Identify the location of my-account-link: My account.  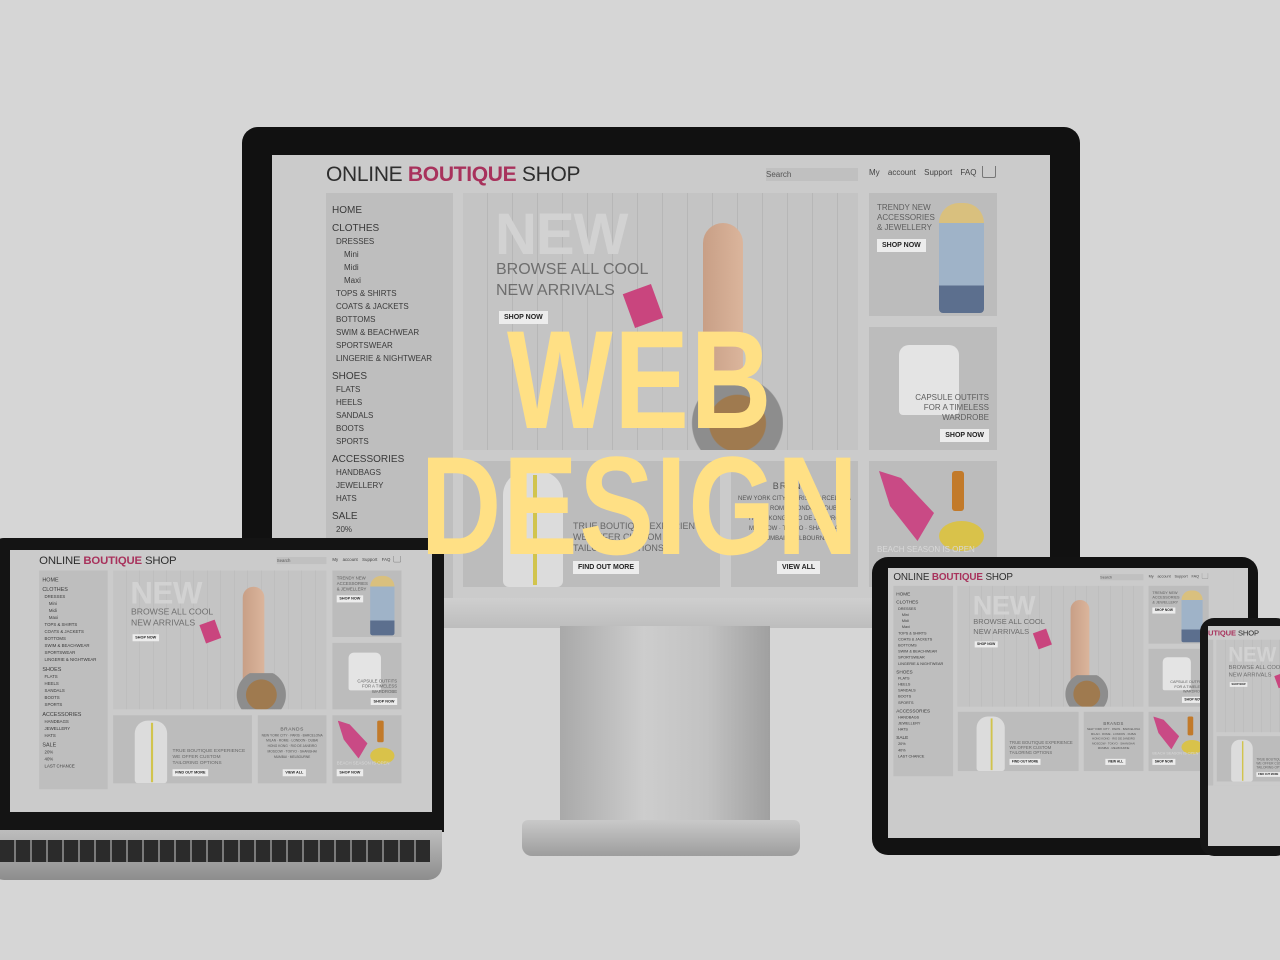
(892, 172).